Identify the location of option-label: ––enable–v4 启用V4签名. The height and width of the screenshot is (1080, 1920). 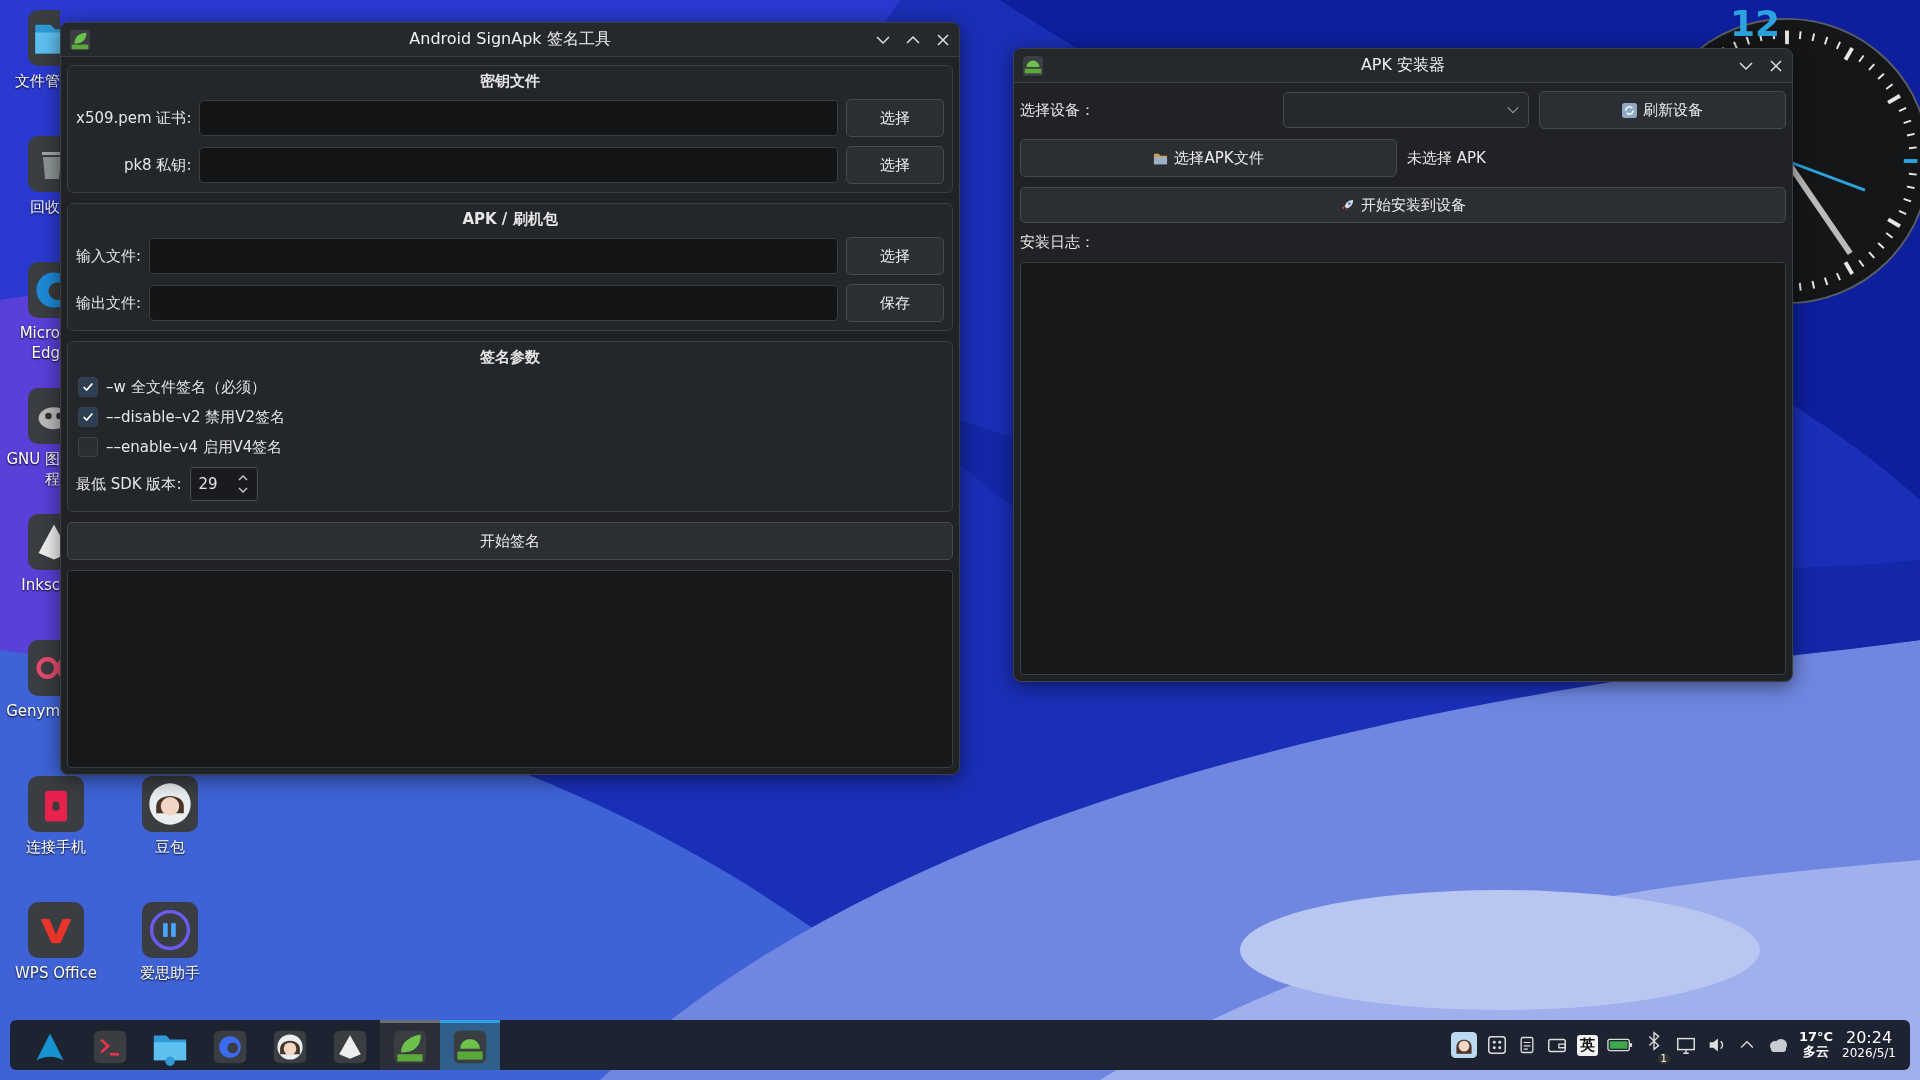
(194, 447).